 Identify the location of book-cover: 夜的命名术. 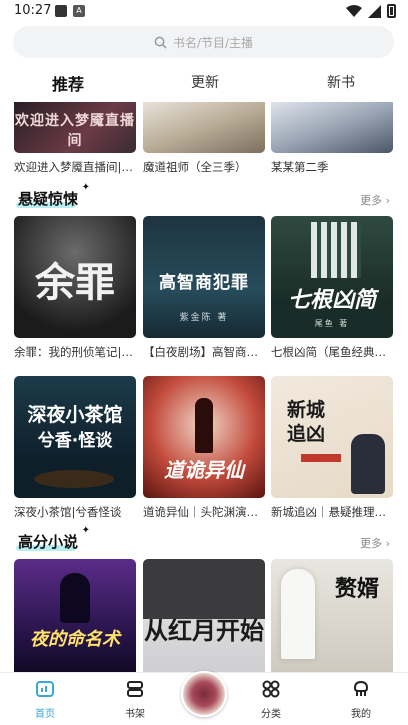
(75, 615).